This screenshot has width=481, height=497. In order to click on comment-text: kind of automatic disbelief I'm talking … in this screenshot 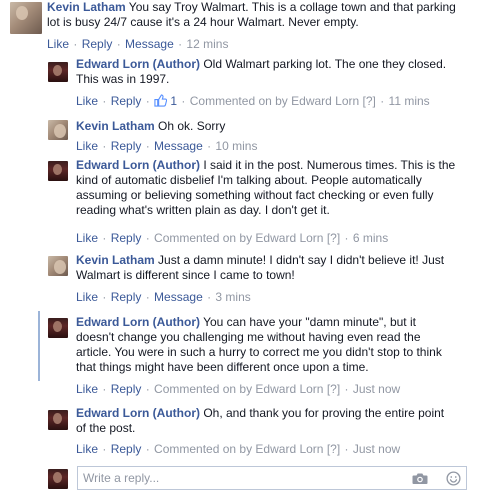, I will do `click(249, 180)`.